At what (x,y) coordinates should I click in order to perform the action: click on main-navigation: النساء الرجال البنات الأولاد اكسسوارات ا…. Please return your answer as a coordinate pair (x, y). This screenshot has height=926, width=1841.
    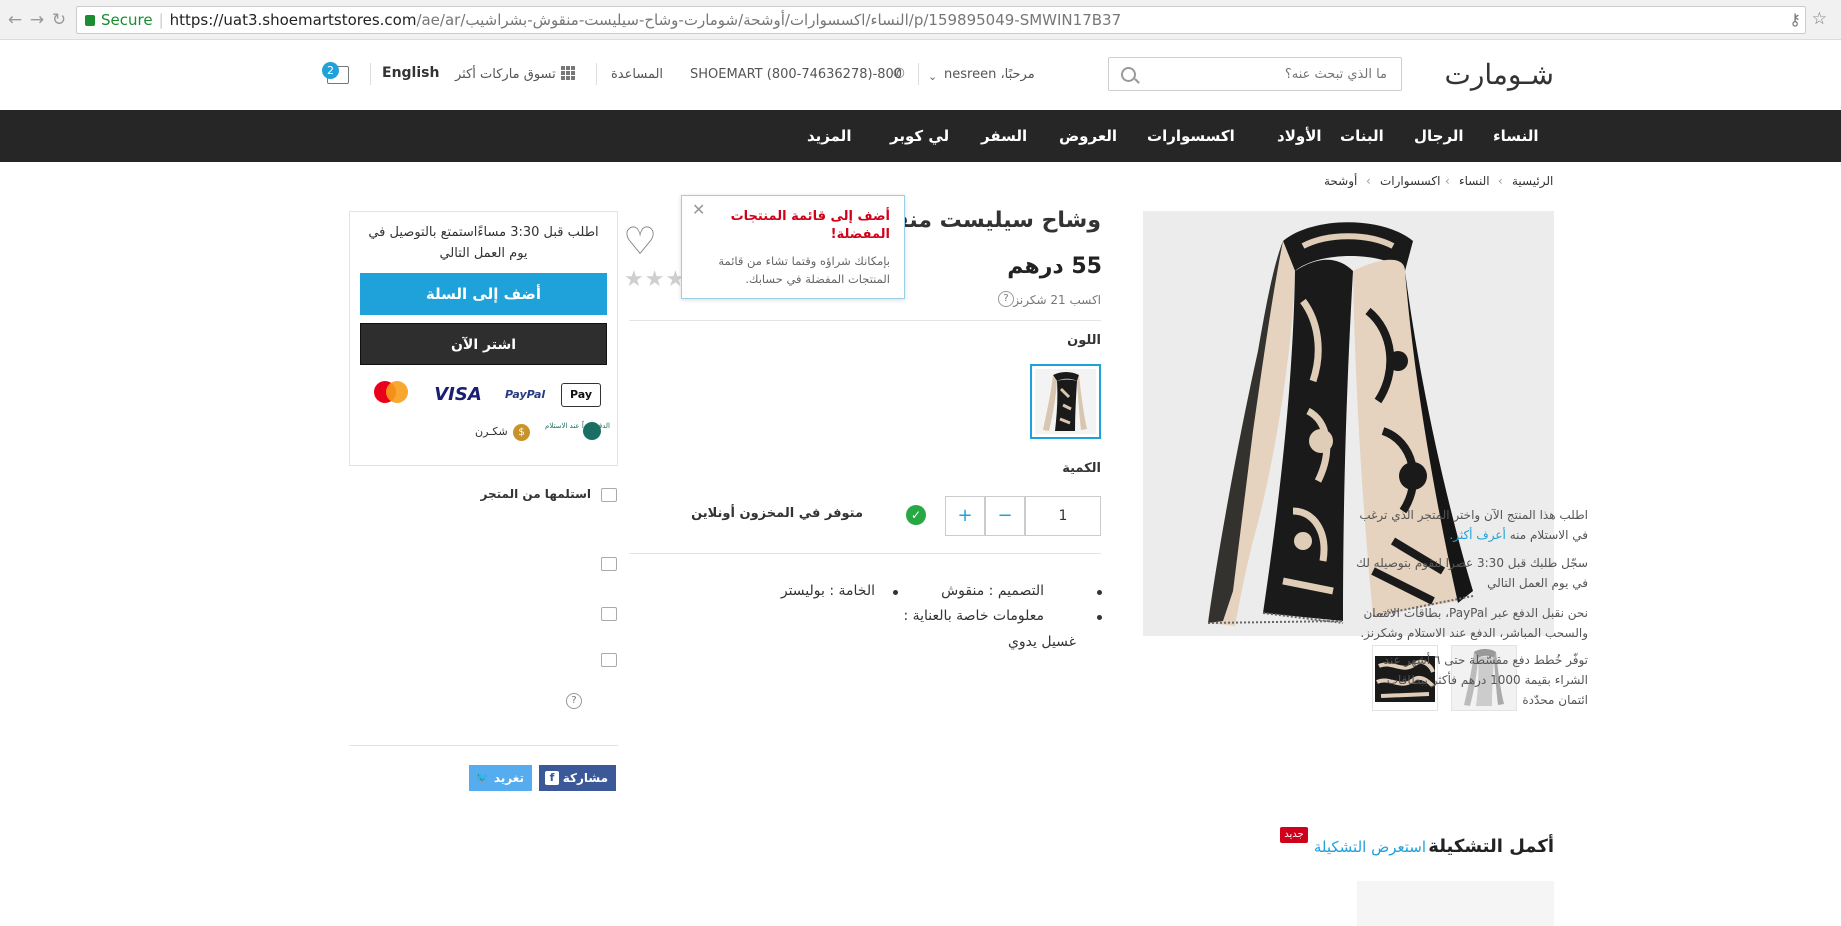
    Looking at the image, I should click on (920, 136).